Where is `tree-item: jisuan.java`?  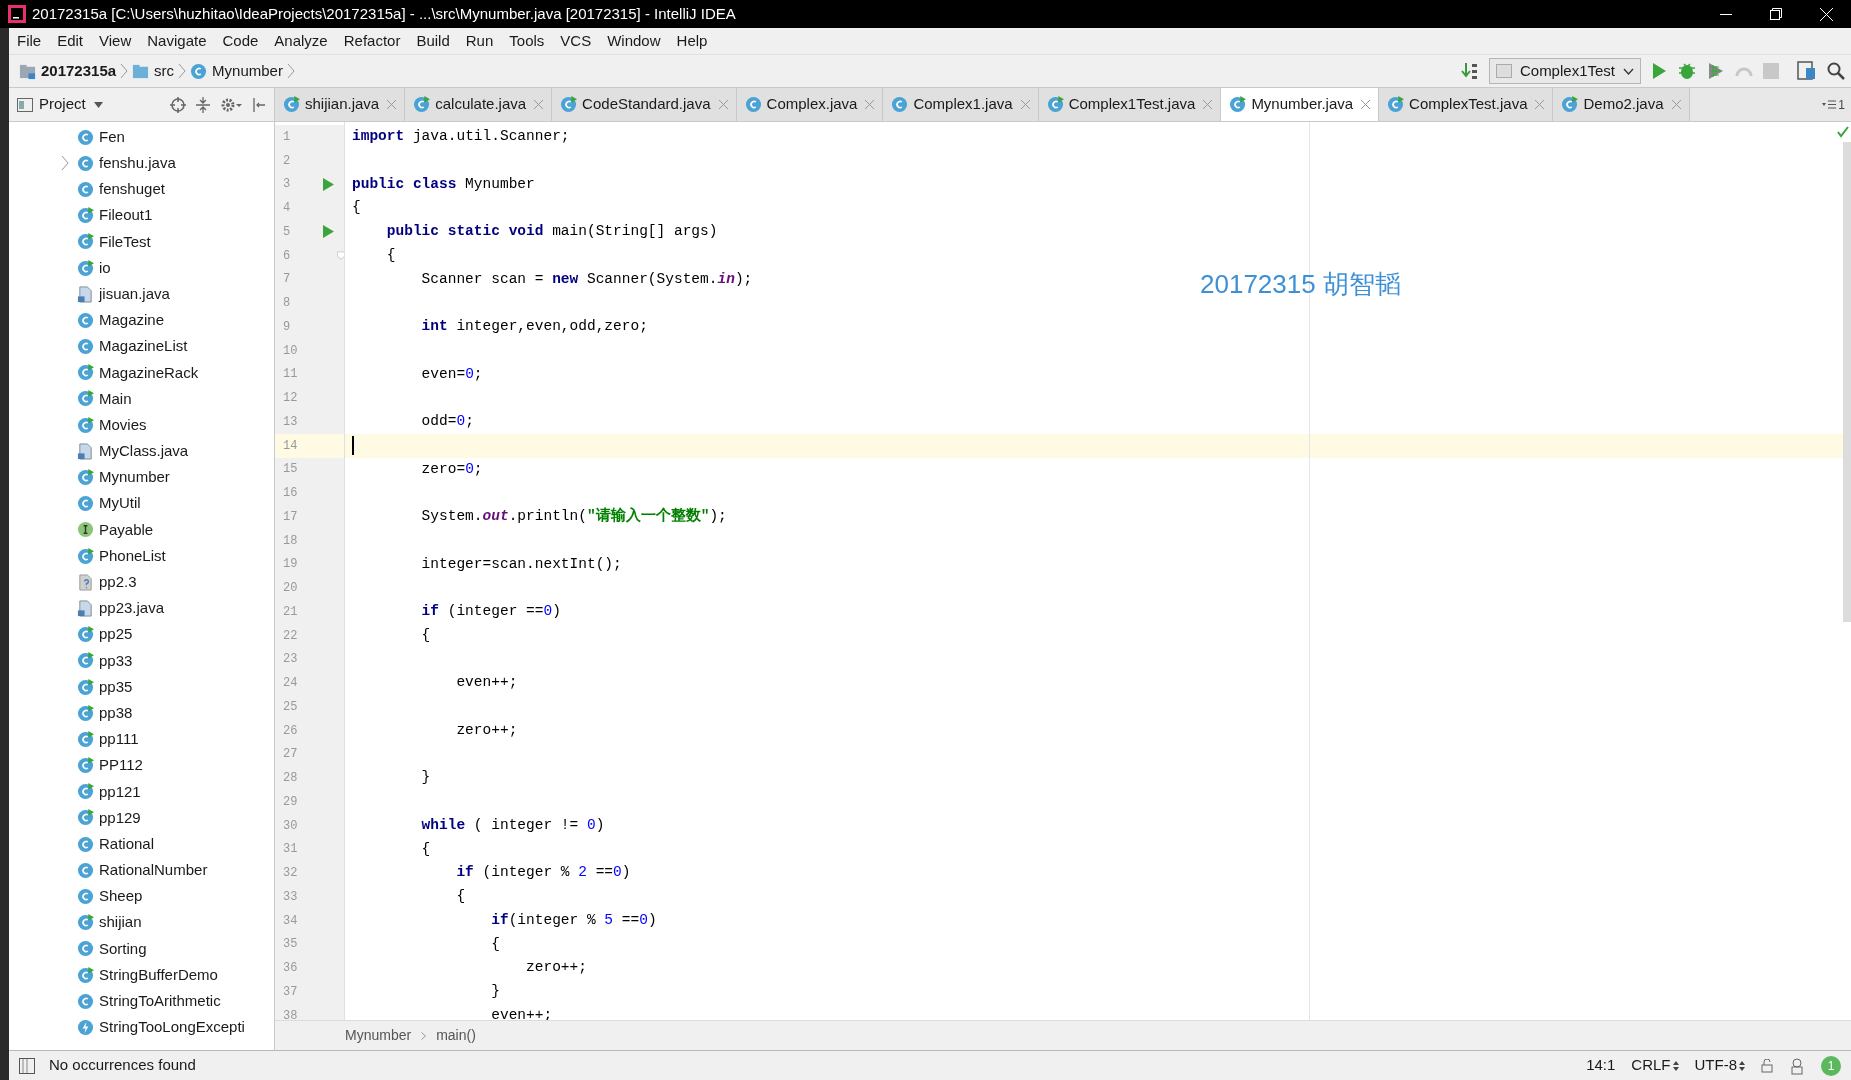
tree-item: jisuan.java is located at coordinates (123, 294).